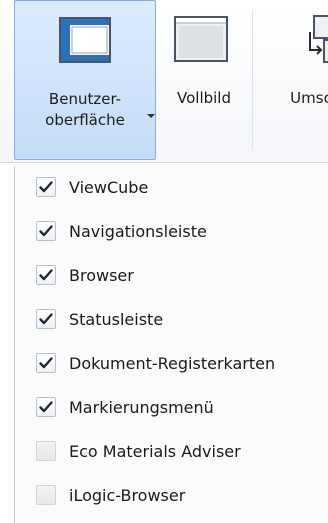 This screenshot has width=328, height=523. What do you see at coordinates (109, 187) in the screenshot?
I see `menu-item-label: ViewCube` at bounding box center [109, 187].